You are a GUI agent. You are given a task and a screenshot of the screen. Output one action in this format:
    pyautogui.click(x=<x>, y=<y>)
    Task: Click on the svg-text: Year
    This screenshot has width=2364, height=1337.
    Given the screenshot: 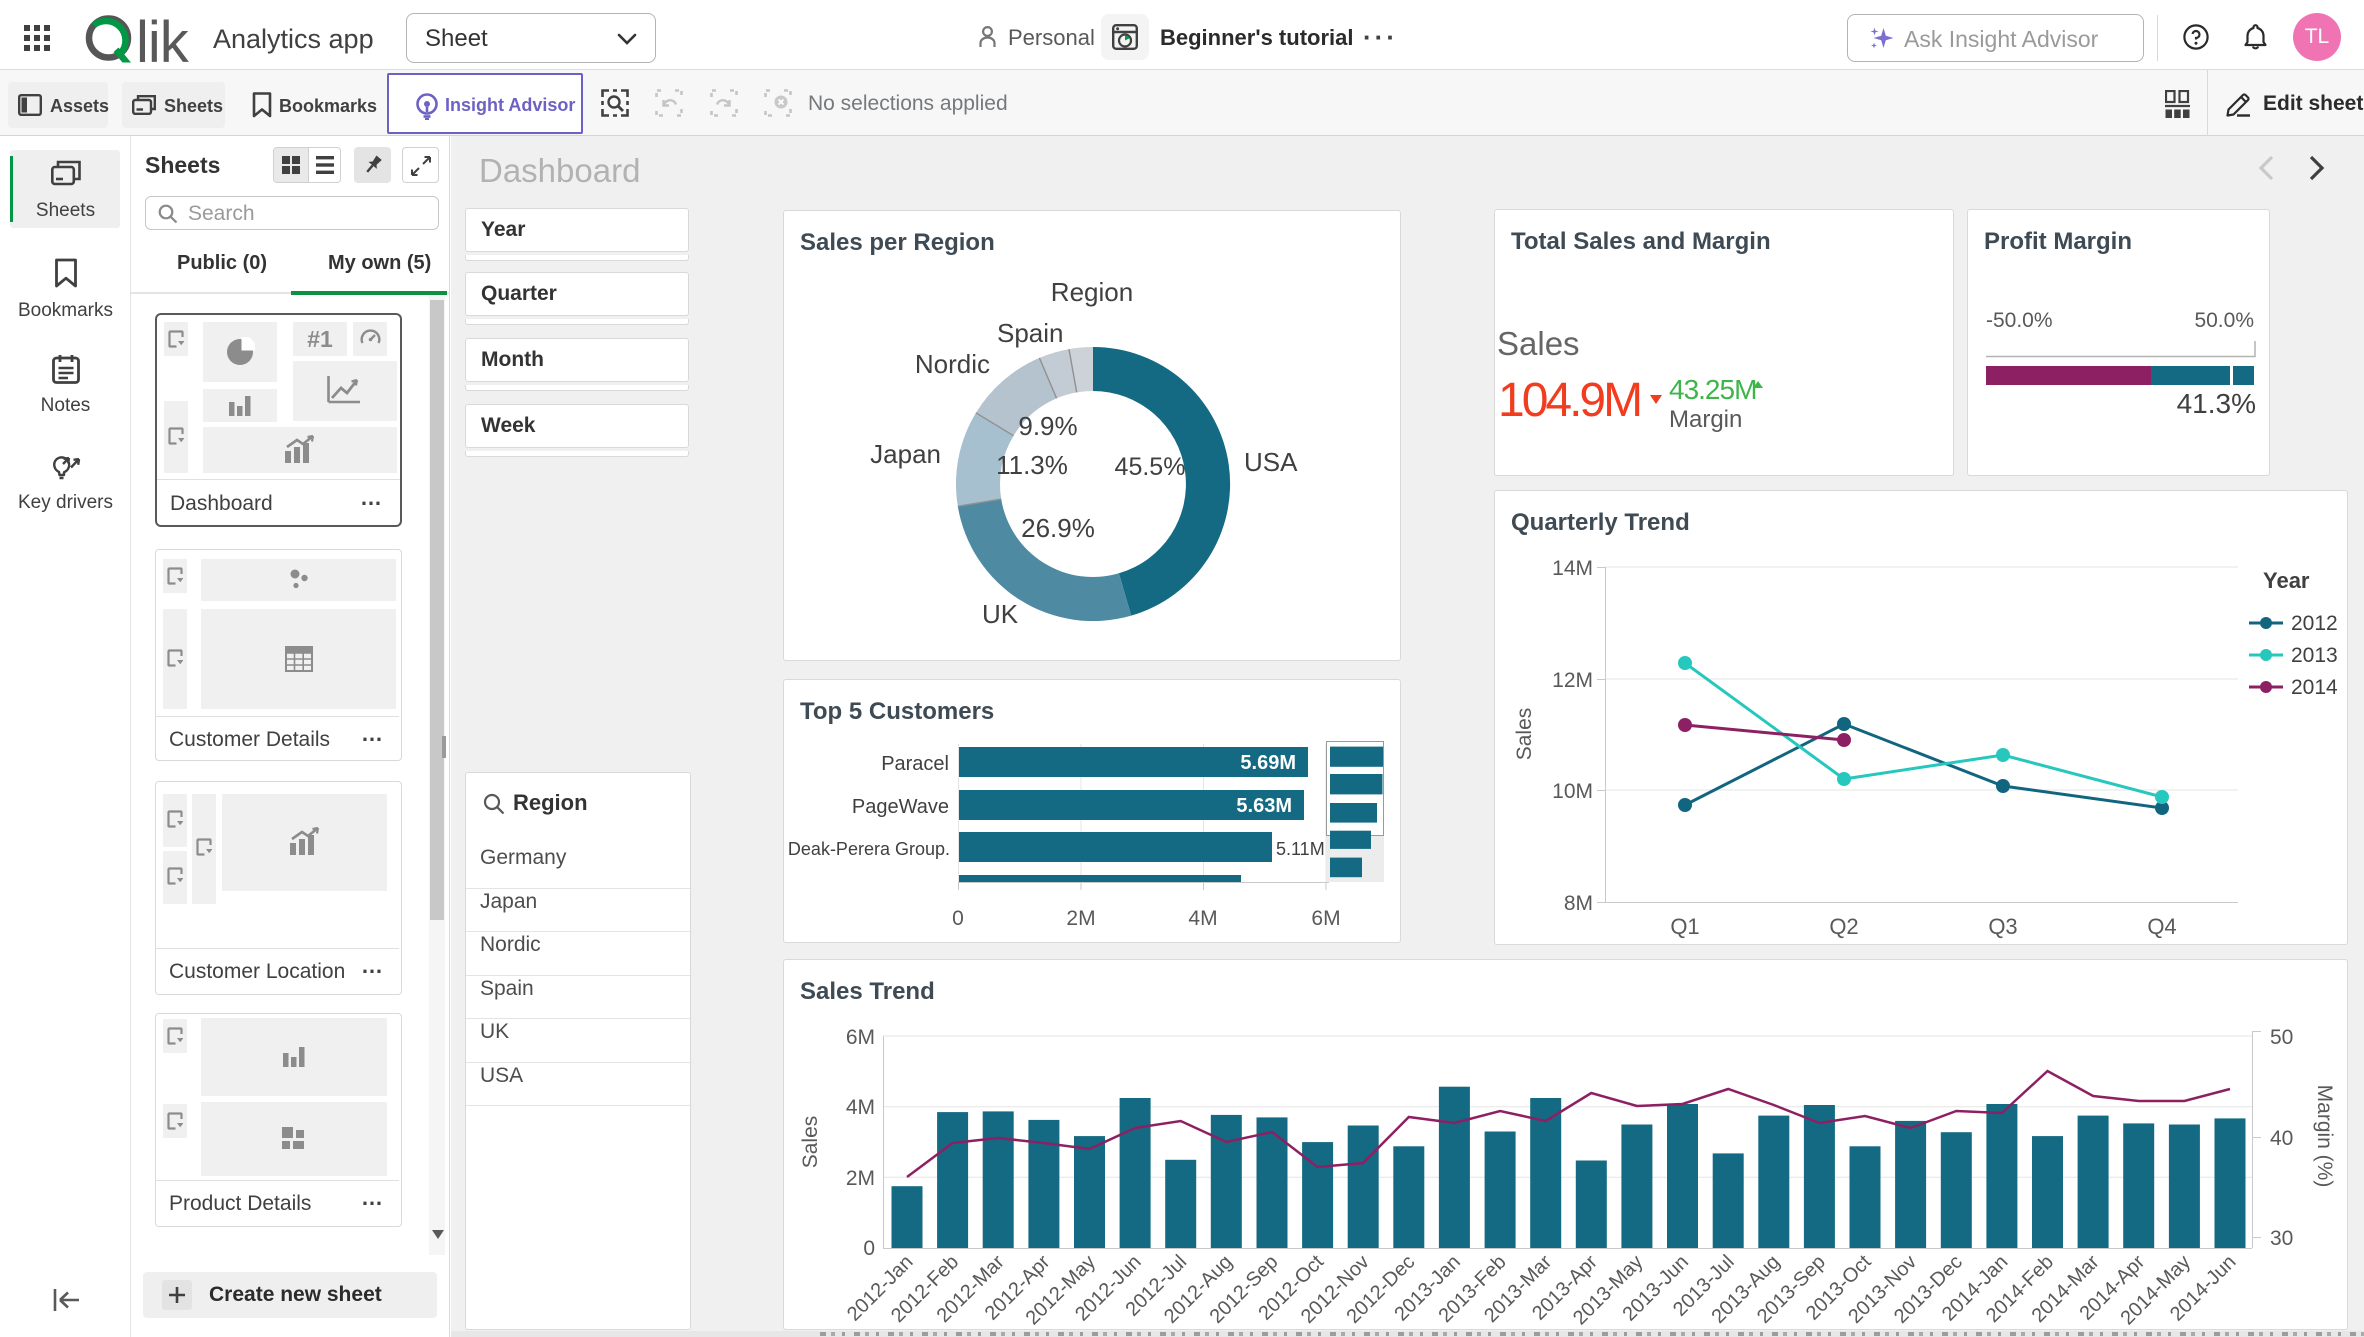 What is the action you would take?
    pyautogui.click(x=2286, y=580)
    